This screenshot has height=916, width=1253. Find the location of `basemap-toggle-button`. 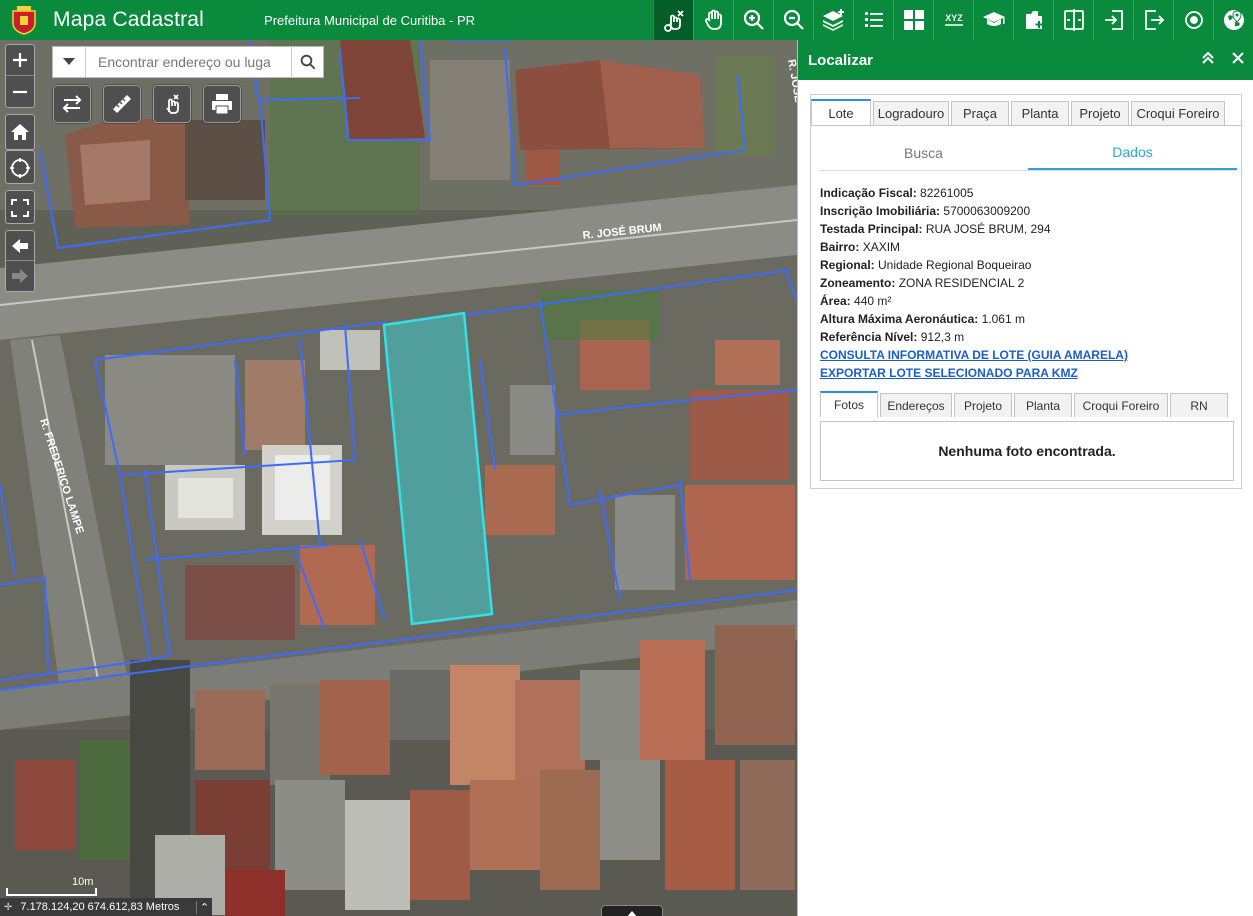

basemap-toggle-button is located at coordinates (72, 104).